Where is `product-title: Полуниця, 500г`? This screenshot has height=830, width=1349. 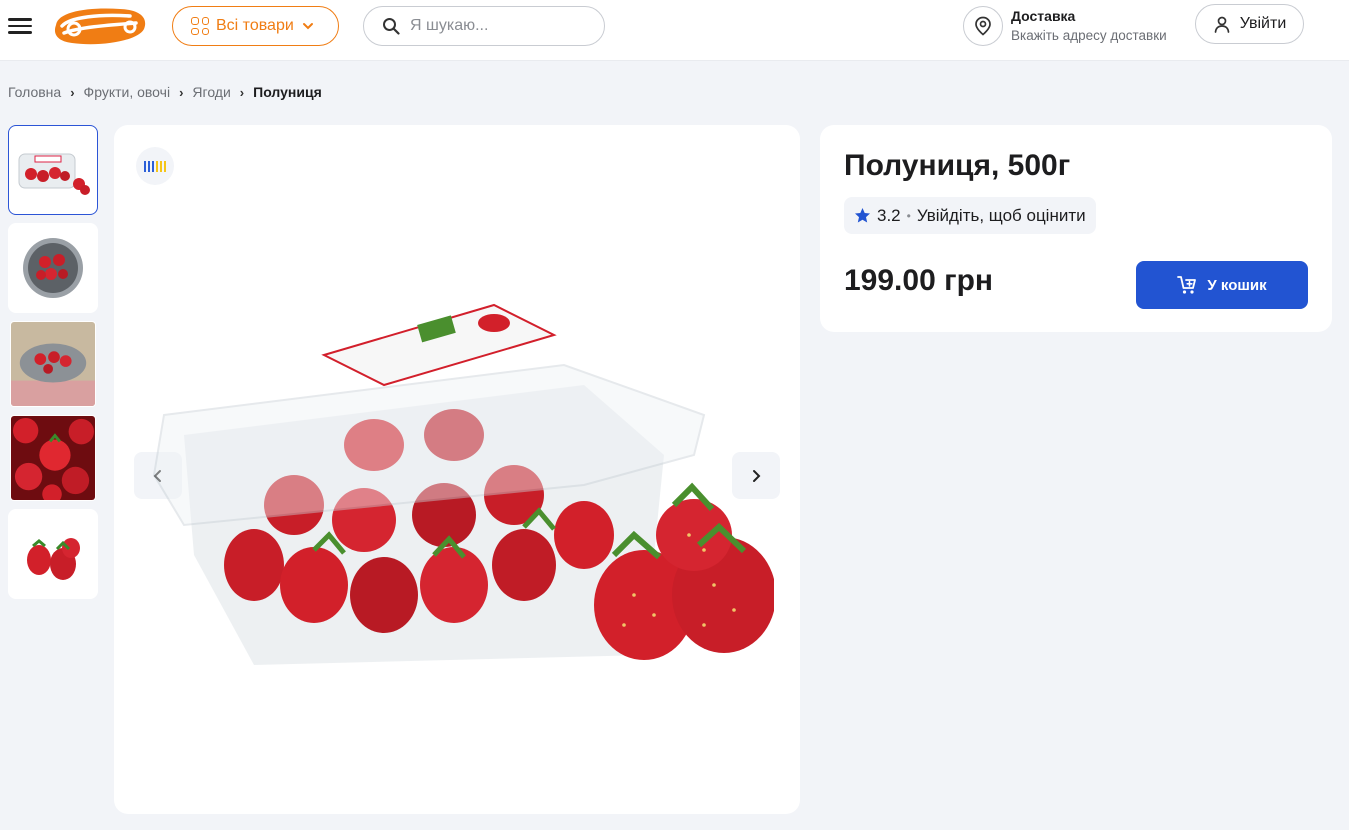 product-title: Полуниця, 500г is located at coordinates (957, 165).